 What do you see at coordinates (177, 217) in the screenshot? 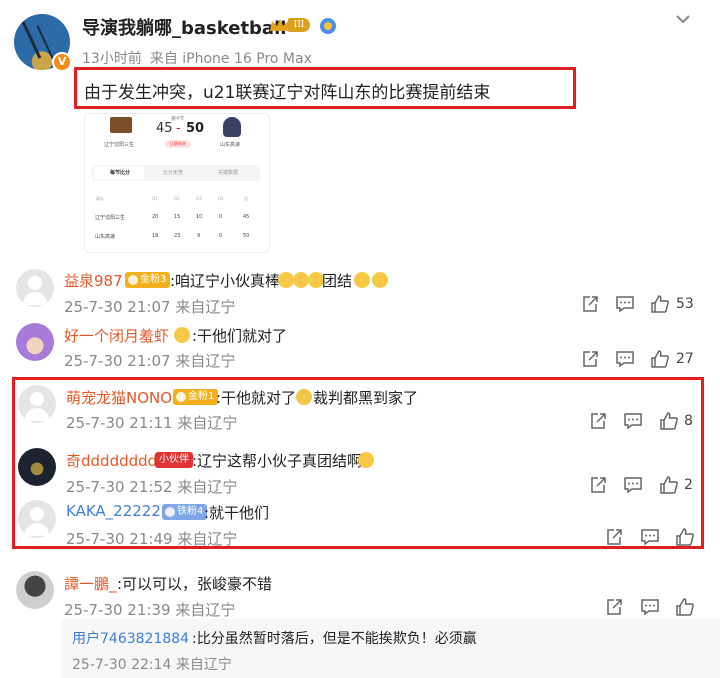
I see `sb-q2: 15` at bounding box center [177, 217].